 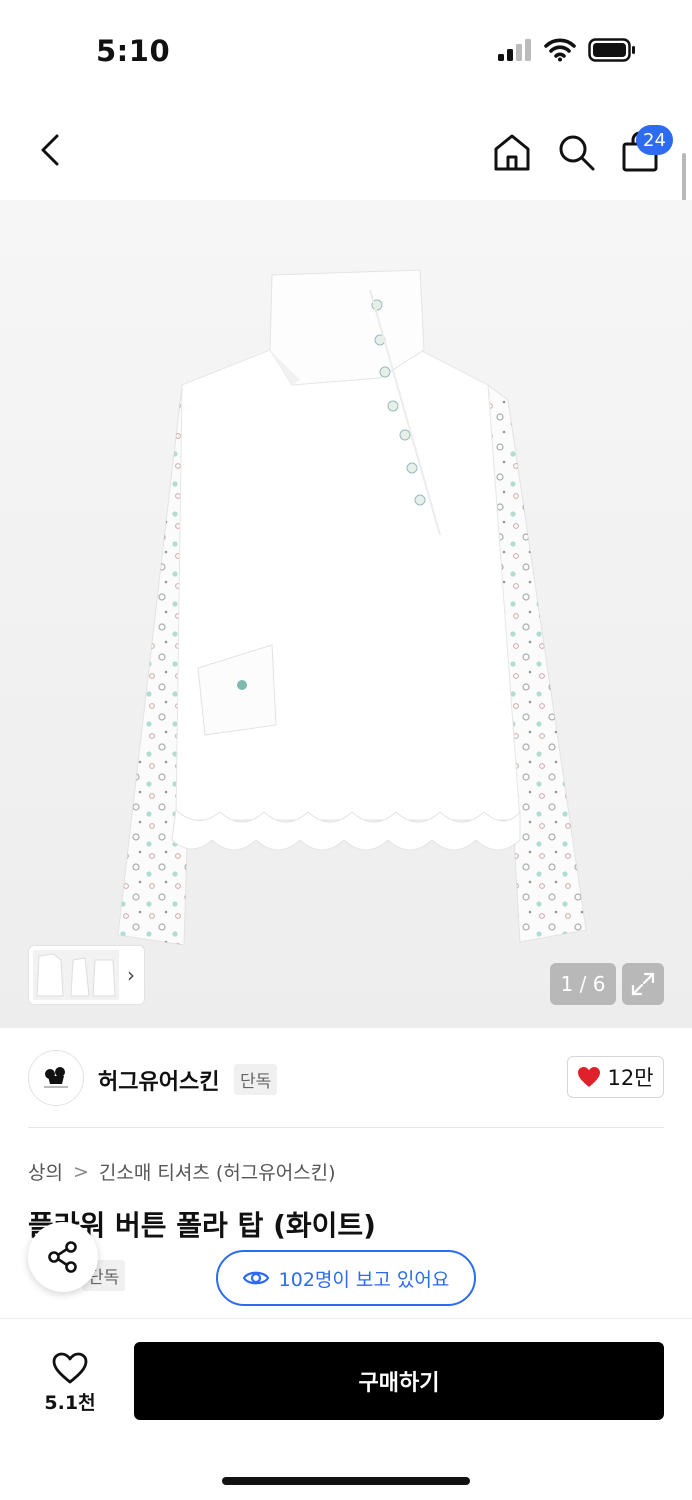 What do you see at coordinates (76, 975) in the screenshot?
I see `thumbnail-image` at bounding box center [76, 975].